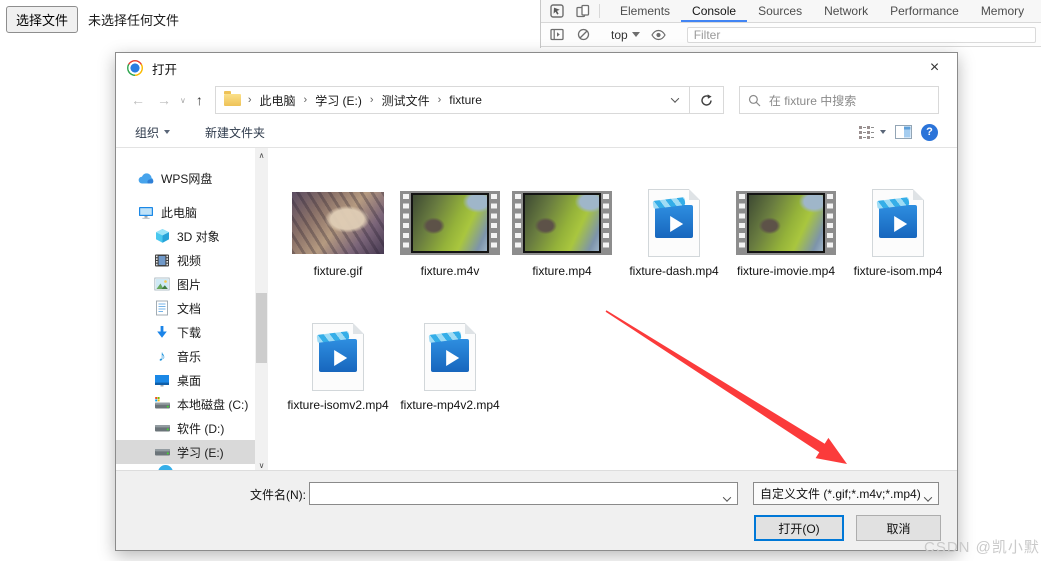  Describe the element at coordinates (861, 34) in the screenshot. I see `console-filter-input: Filter` at that location.